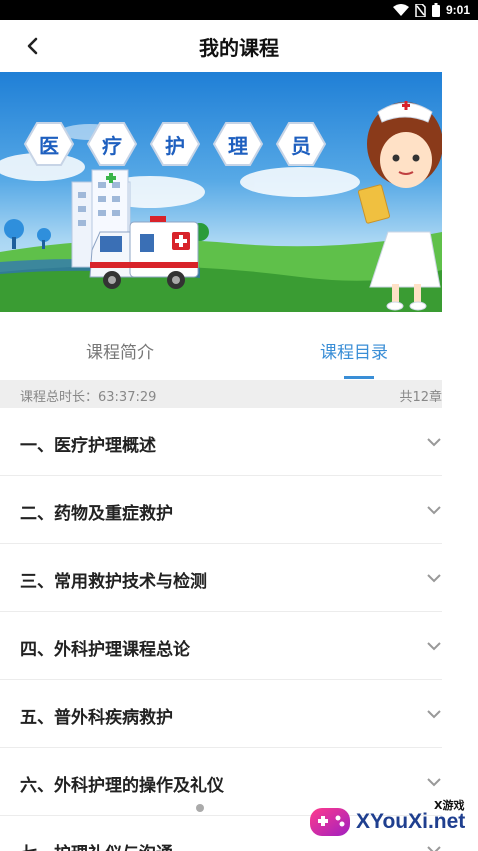 This screenshot has height=851, width=478. What do you see at coordinates (301, 144) in the screenshot?
I see `banner-title-char: 员` at bounding box center [301, 144].